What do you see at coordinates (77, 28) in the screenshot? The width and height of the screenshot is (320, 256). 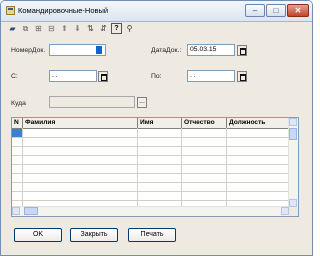 I see `move-down-icon: ⬇` at bounding box center [77, 28].